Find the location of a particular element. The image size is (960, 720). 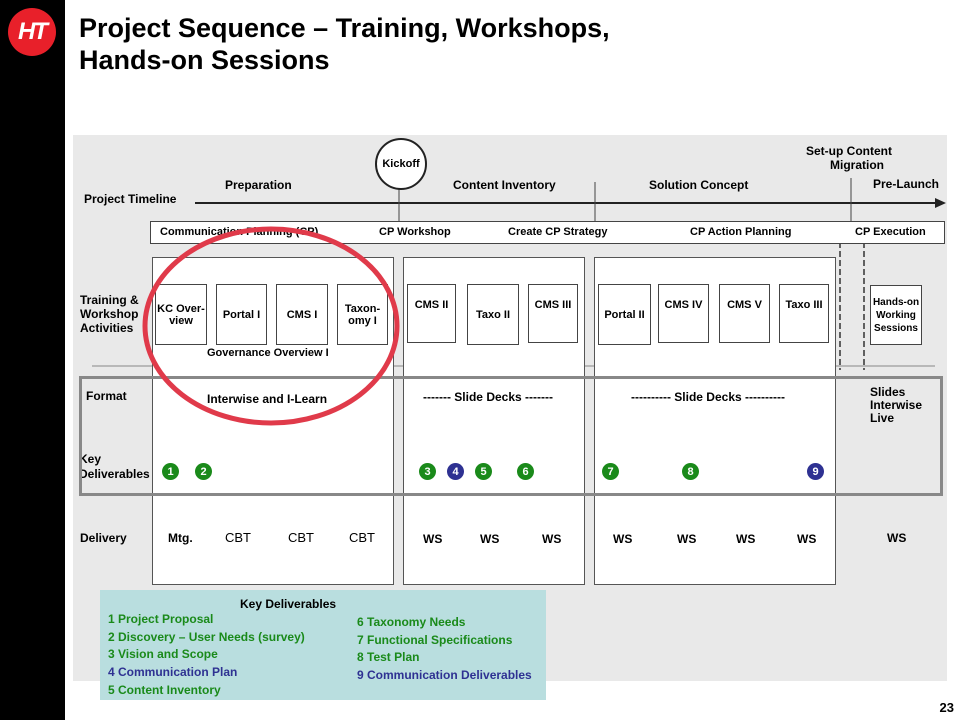

legend-item: 6 Taxonomy Needs is located at coordinates (411, 622).